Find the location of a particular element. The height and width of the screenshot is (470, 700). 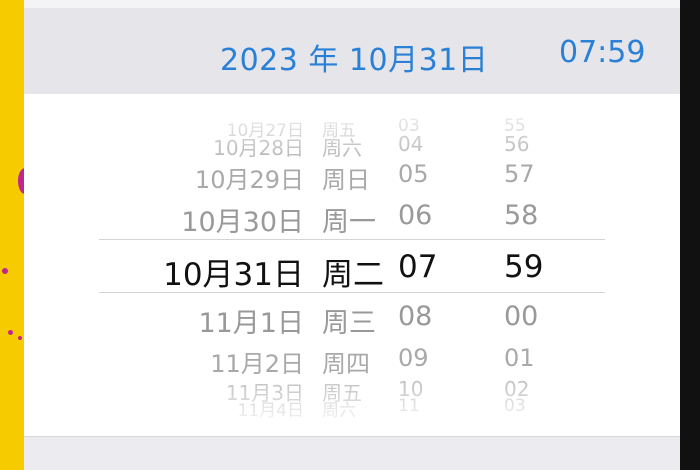

selected-time-button: 07:59 is located at coordinates (602, 52).